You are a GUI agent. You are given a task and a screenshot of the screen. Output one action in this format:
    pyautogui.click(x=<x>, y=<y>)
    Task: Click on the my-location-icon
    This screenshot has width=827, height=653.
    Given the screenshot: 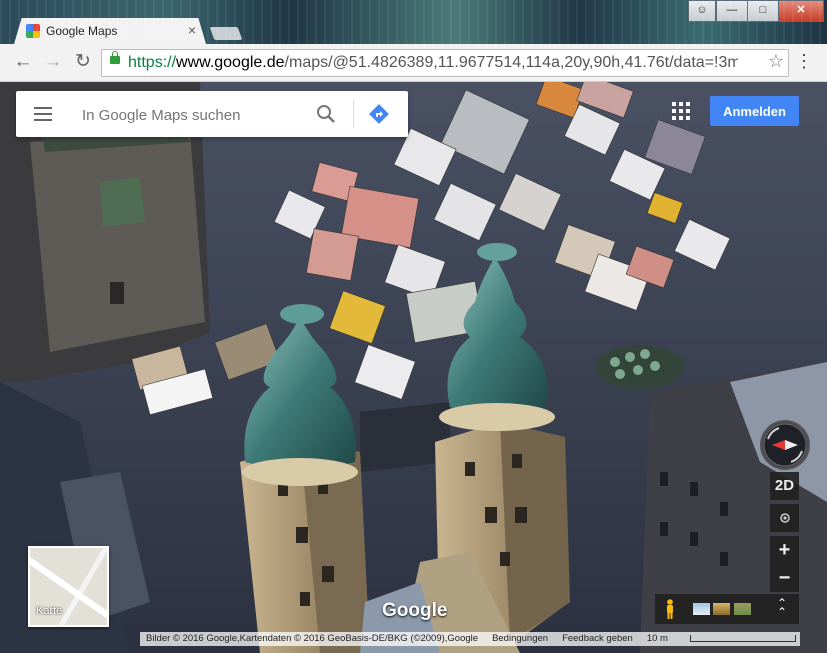 What is the action you would take?
    pyautogui.click(x=784, y=518)
    